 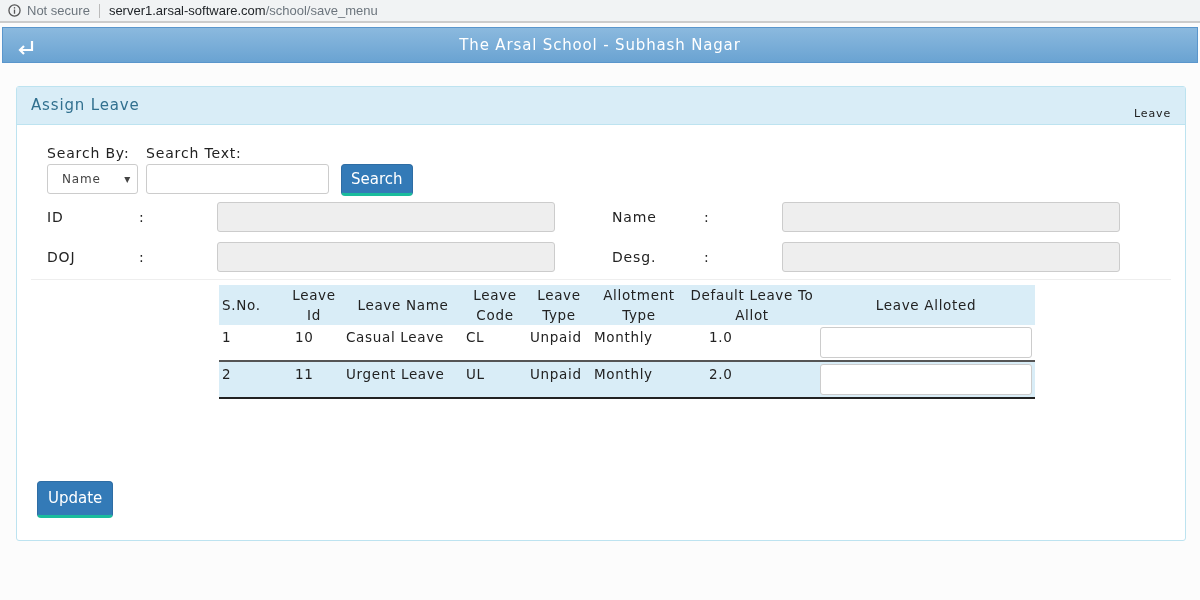 I want to click on column-header: S.No., so click(x=252, y=305).